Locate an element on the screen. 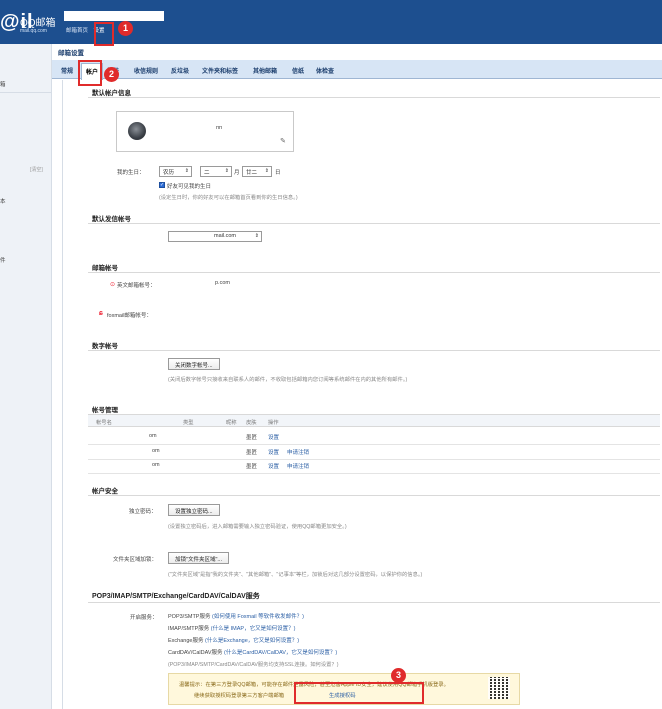  foxmail-icon: ɕ is located at coordinates (101, 313).